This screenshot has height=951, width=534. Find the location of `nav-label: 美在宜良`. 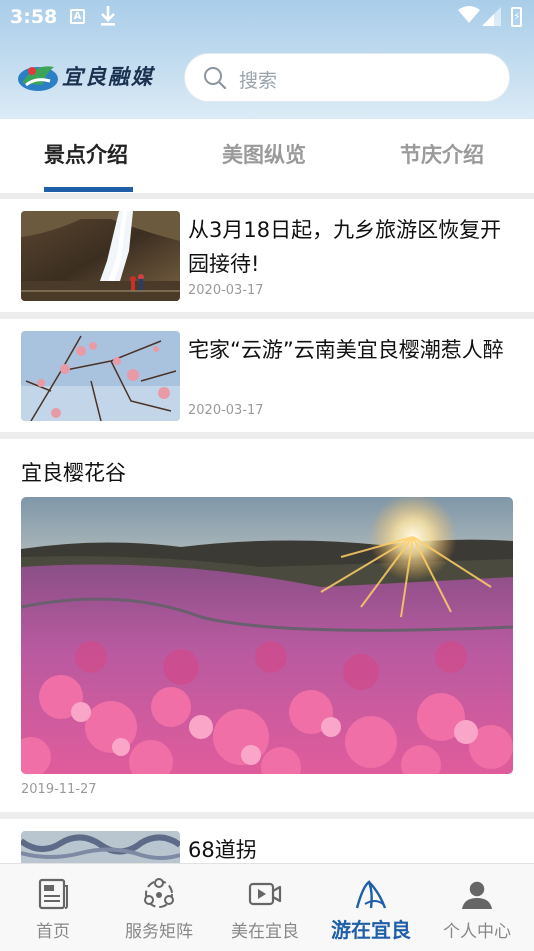

nav-label: 美在宜良 is located at coordinates (265, 932).